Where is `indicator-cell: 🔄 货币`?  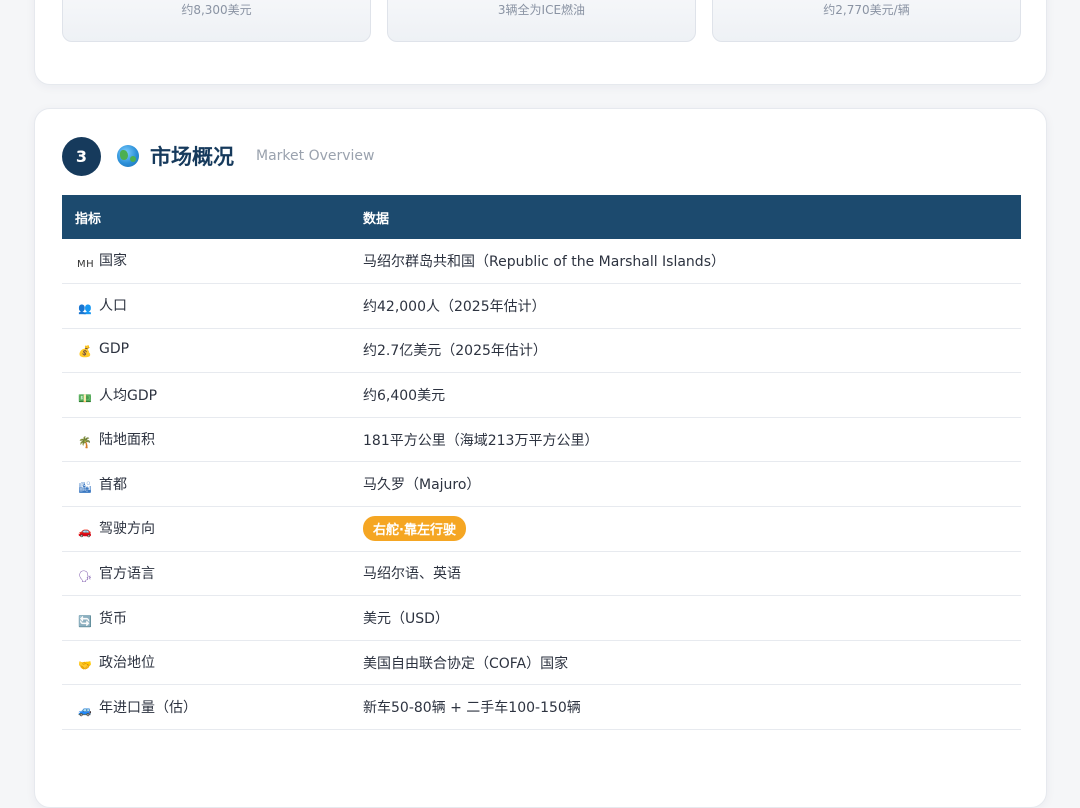 indicator-cell: 🔄 货币 is located at coordinates (212, 618).